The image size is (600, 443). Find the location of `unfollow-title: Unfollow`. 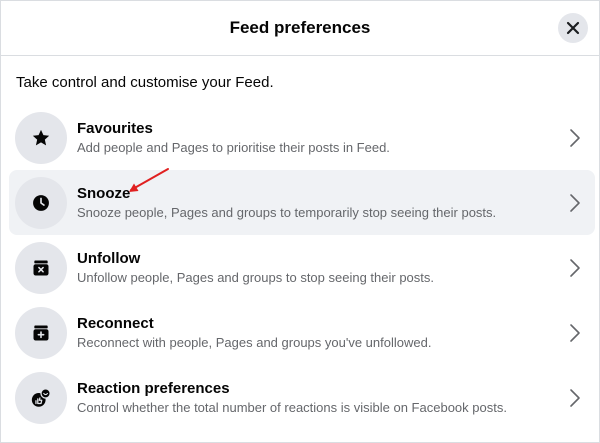

unfollow-title: Unfollow is located at coordinates (109, 258).